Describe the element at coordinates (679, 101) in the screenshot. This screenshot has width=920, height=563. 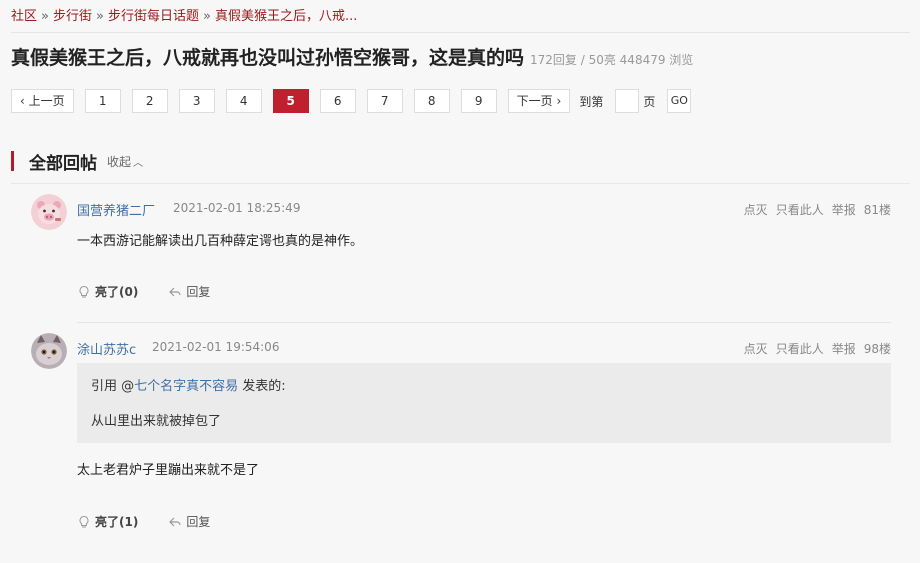
I see `go-button: GO` at that location.